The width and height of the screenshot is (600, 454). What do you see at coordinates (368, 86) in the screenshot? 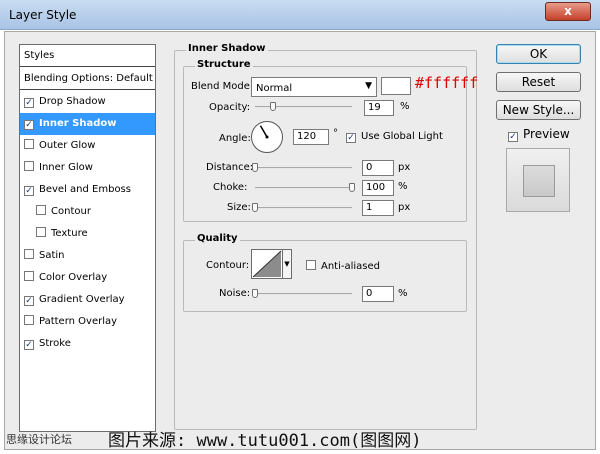
I see `chevron-down-icon: ▼` at bounding box center [368, 86].